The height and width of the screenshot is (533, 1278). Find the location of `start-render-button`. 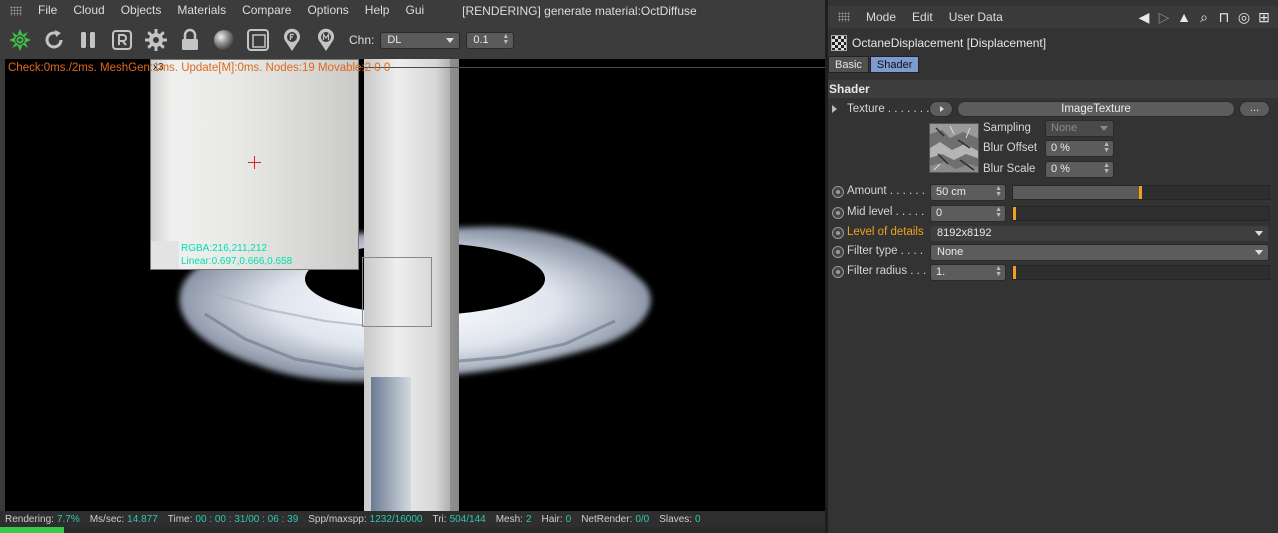

start-render-button is located at coordinates (20, 40).